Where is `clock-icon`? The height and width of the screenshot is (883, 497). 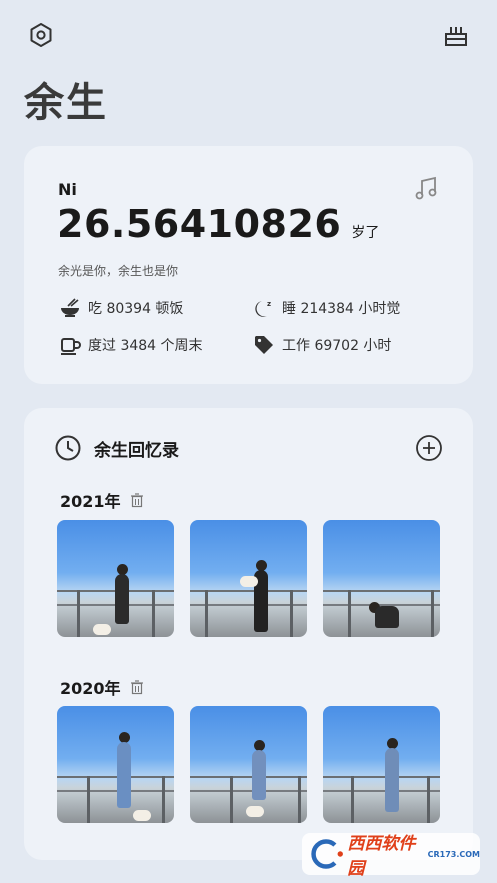 clock-icon is located at coordinates (68, 448).